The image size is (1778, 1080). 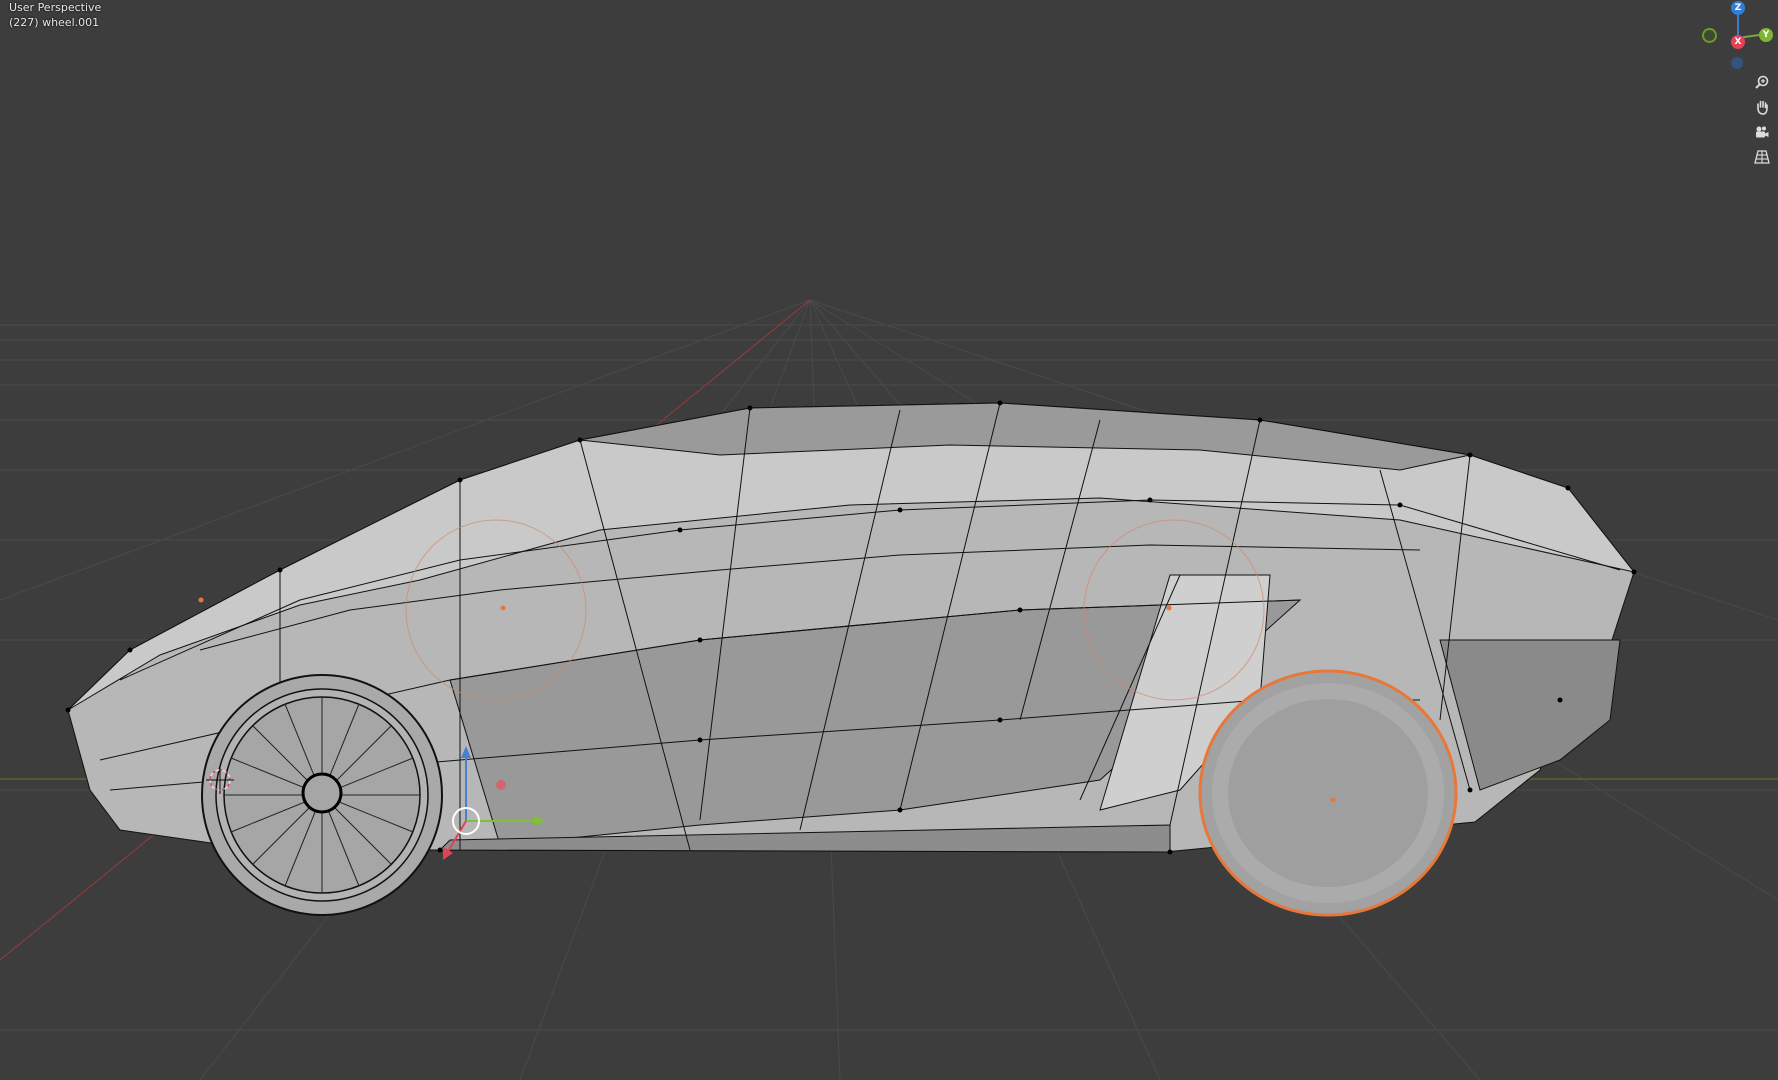 What do you see at coordinates (1738, 25) in the screenshot?
I see `gizmo-z-line` at bounding box center [1738, 25].